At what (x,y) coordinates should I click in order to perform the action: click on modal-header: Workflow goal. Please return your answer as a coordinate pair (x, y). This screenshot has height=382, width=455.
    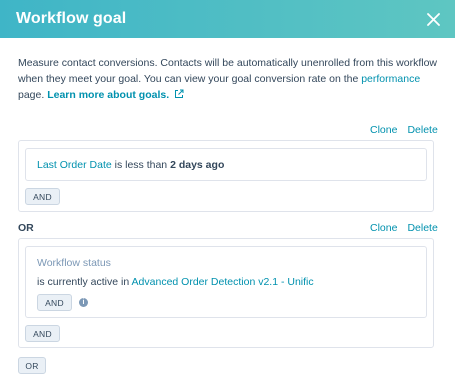
    Looking at the image, I should click on (227, 19).